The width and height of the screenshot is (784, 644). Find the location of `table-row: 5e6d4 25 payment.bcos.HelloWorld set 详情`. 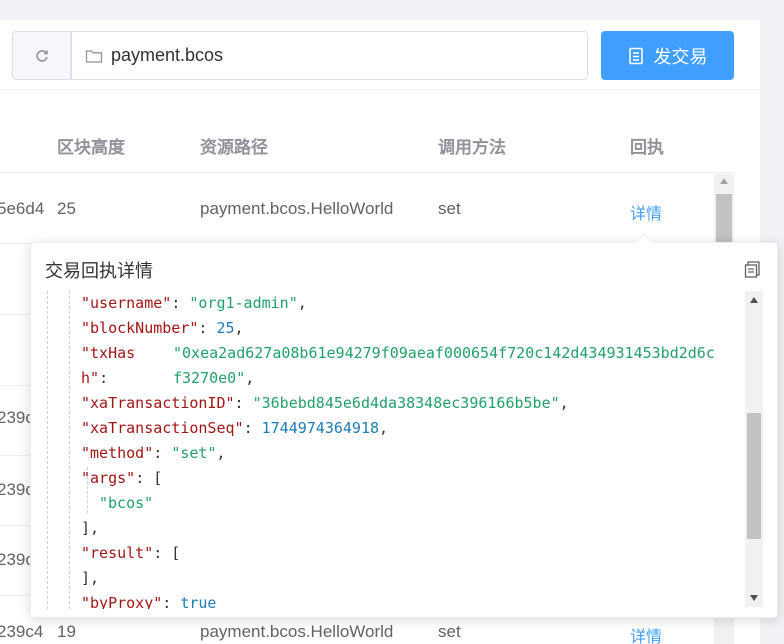

table-row: 5e6d4 25 payment.bcos.HelloWorld set 详情 is located at coordinates (357, 209).